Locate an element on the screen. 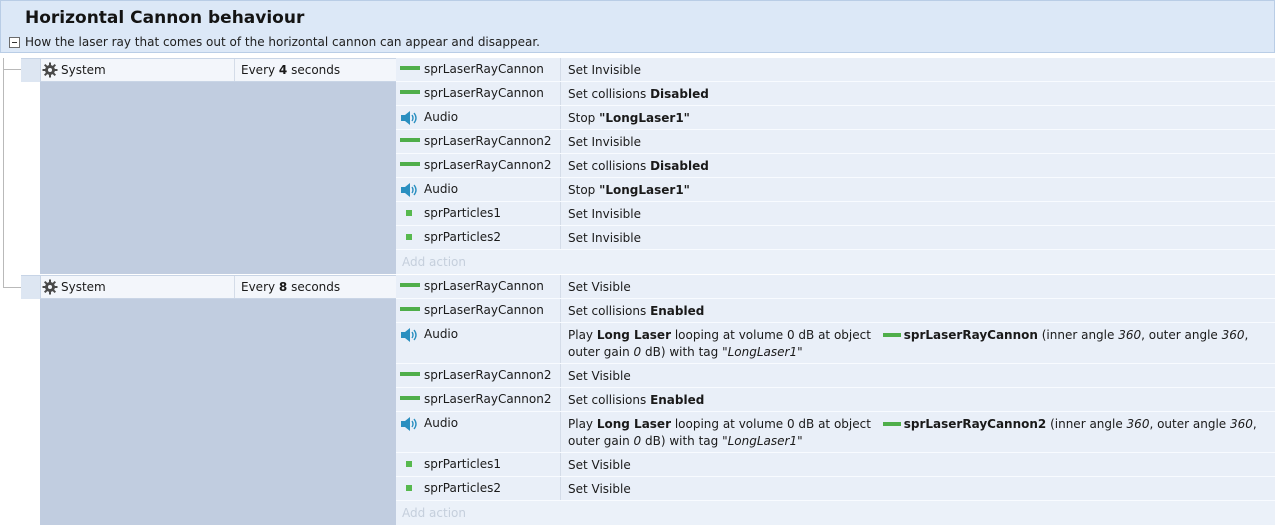  action-row: sprLaserRayCannon Set Visible is located at coordinates (835, 287).